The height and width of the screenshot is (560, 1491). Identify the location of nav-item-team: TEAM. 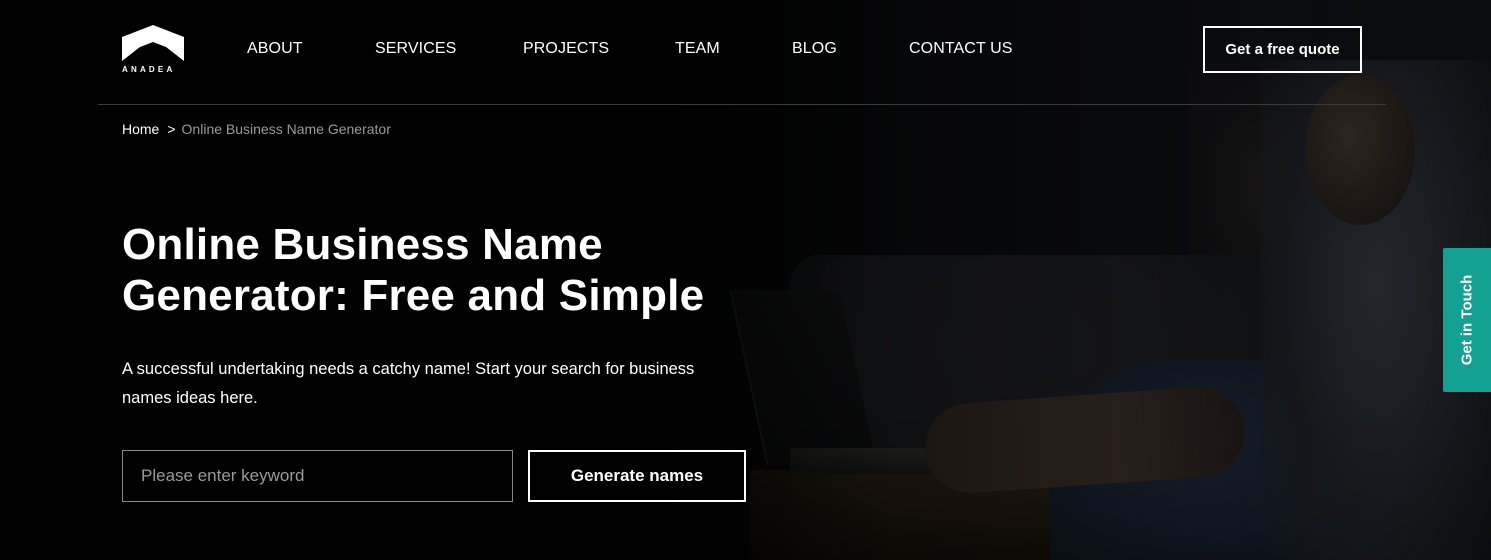
(697, 49).